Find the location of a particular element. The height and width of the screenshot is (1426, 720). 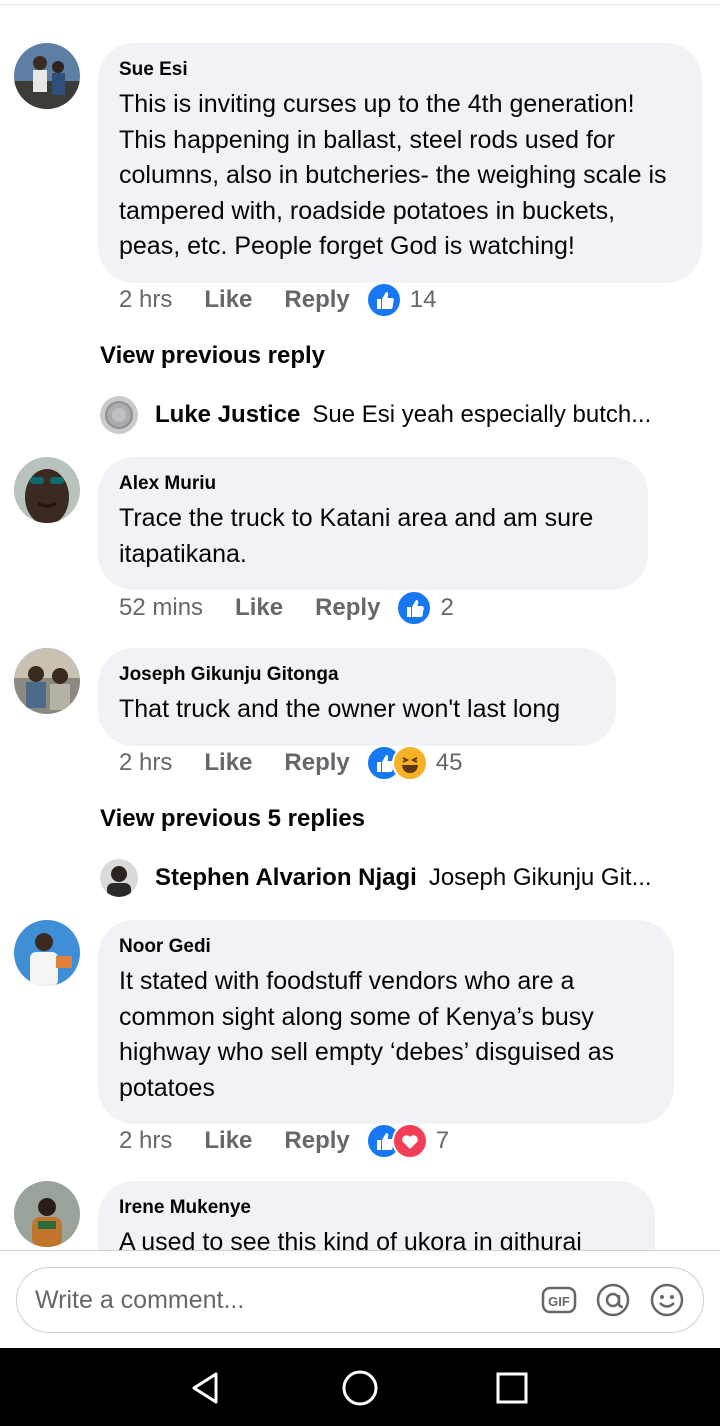

gif-icon: GIF is located at coordinates (559, 1300).